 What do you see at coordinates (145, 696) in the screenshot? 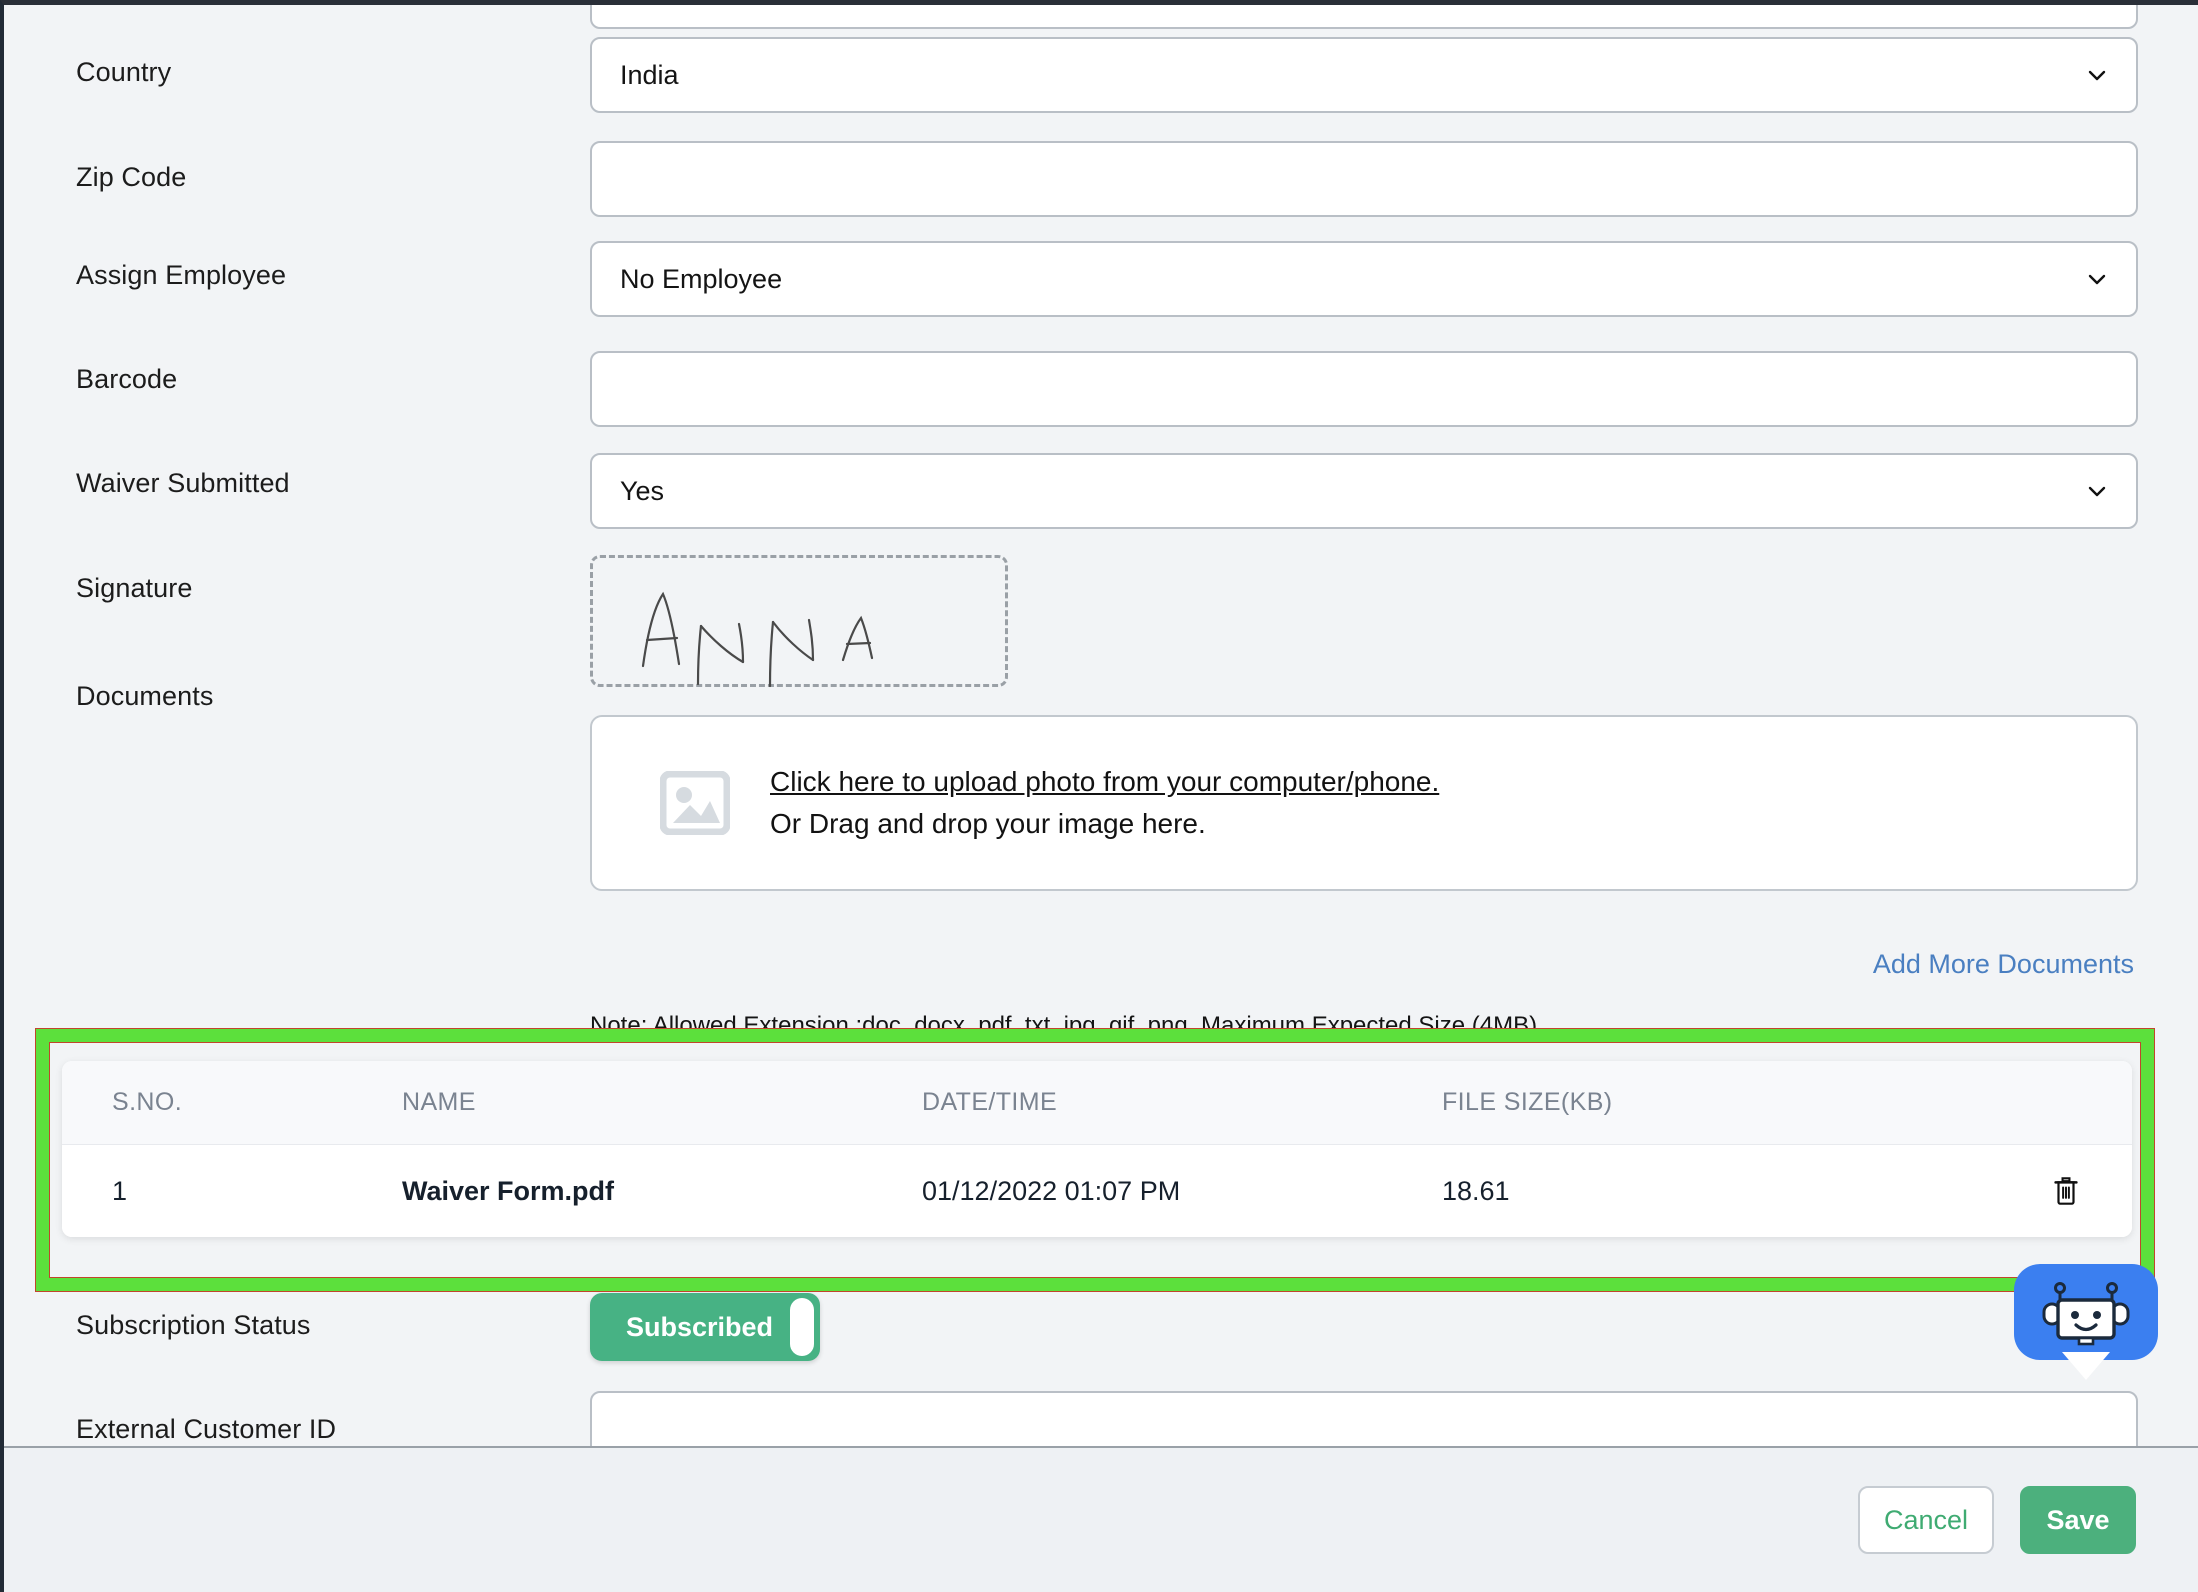
I see `label-documents: Documents` at bounding box center [145, 696].